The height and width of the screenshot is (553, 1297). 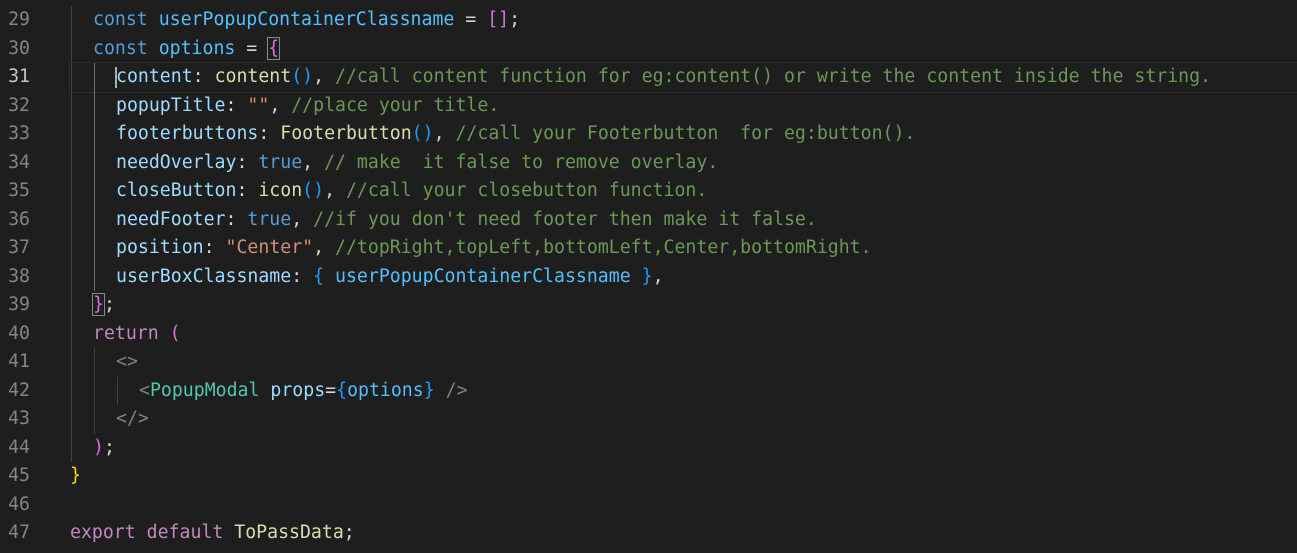 What do you see at coordinates (683, 20) in the screenshot?
I see `code-text-area: const userPopupContainerClassname = [];` at bounding box center [683, 20].